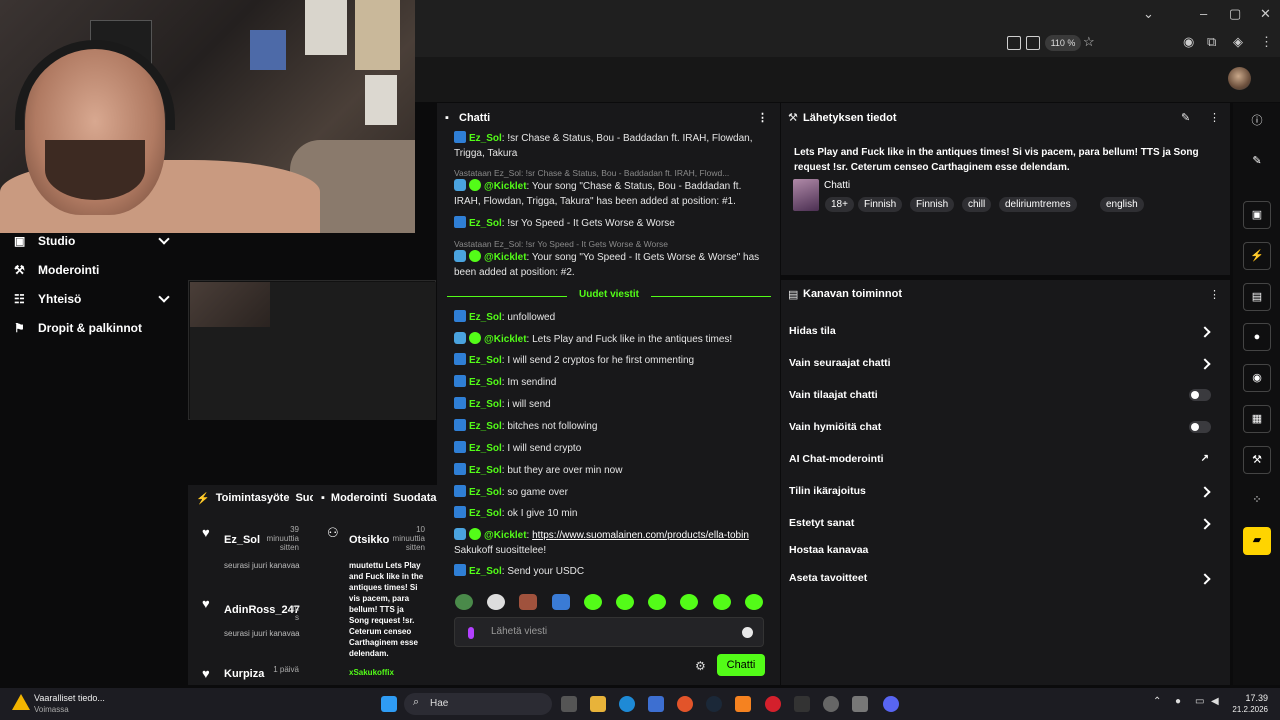 This screenshot has height=720, width=1280. What do you see at coordinates (1203, 13) in the screenshot?
I see `minimize-icon: –` at bounding box center [1203, 13].